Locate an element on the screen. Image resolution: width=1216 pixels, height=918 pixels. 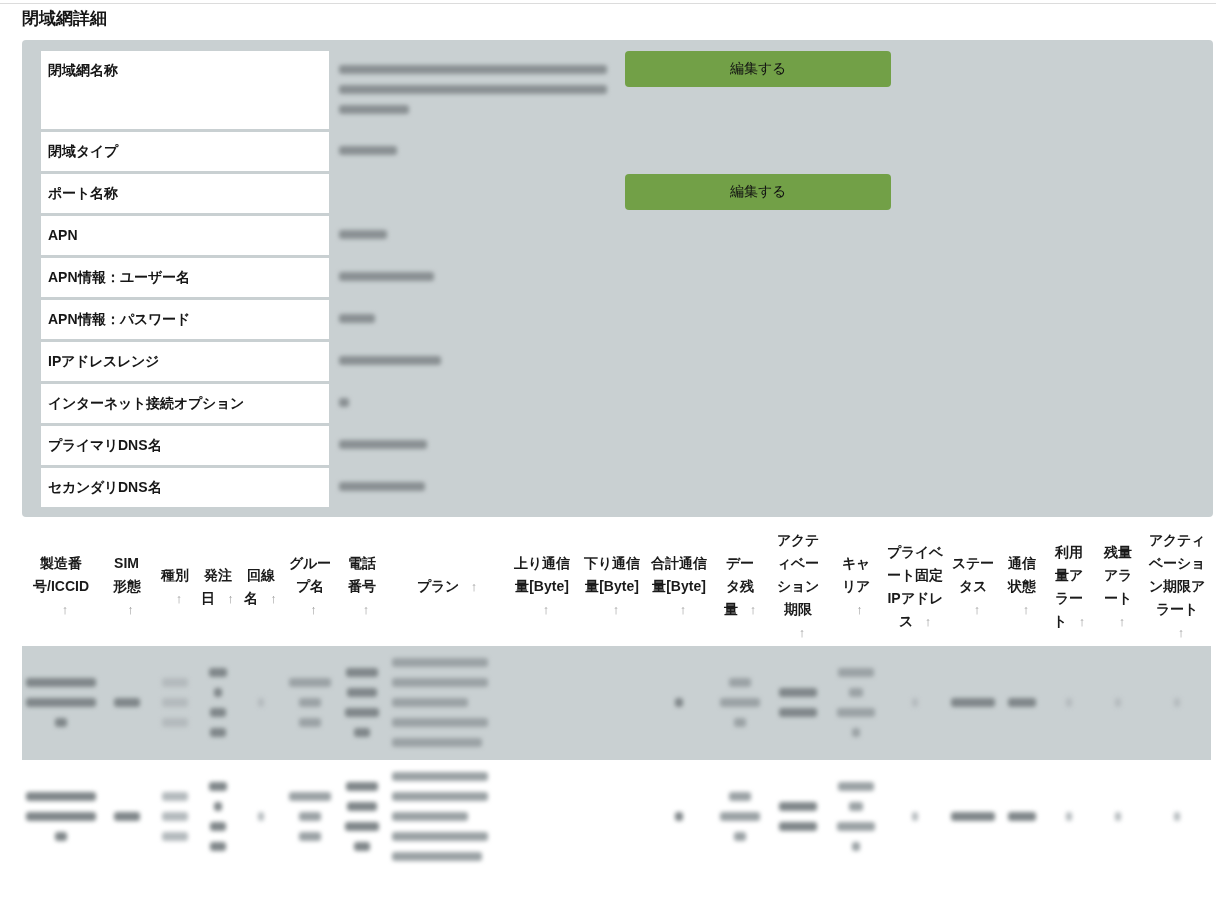
column-header: 発注日 ↑ is located at coordinates (217, 586).